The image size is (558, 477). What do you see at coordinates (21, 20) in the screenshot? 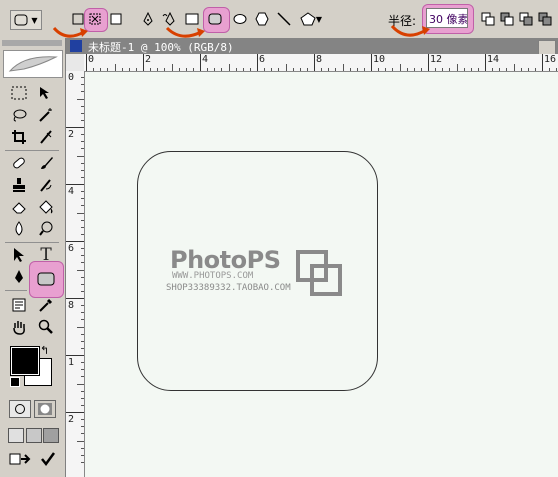
I see `rounded-rect-preset-icon` at bounding box center [21, 20].